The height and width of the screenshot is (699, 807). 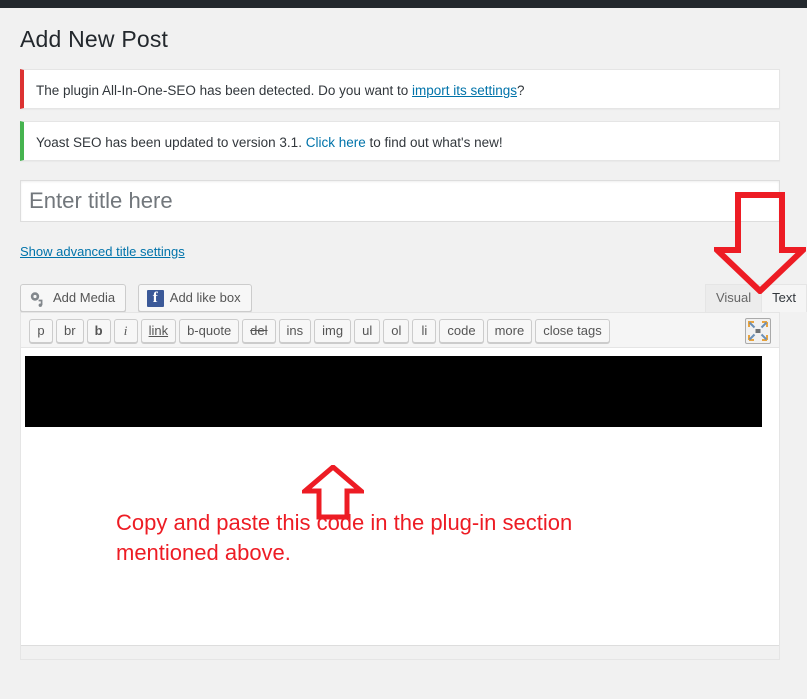 I want to click on quicktag-close-tags: close tags, so click(x=572, y=331).